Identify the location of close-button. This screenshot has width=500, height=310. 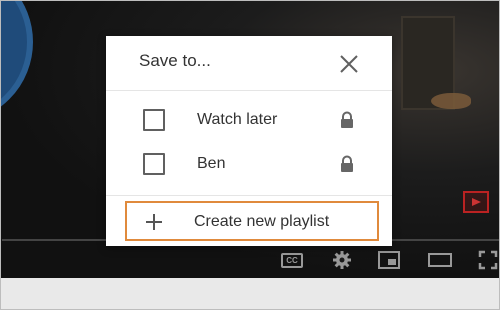
(349, 64).